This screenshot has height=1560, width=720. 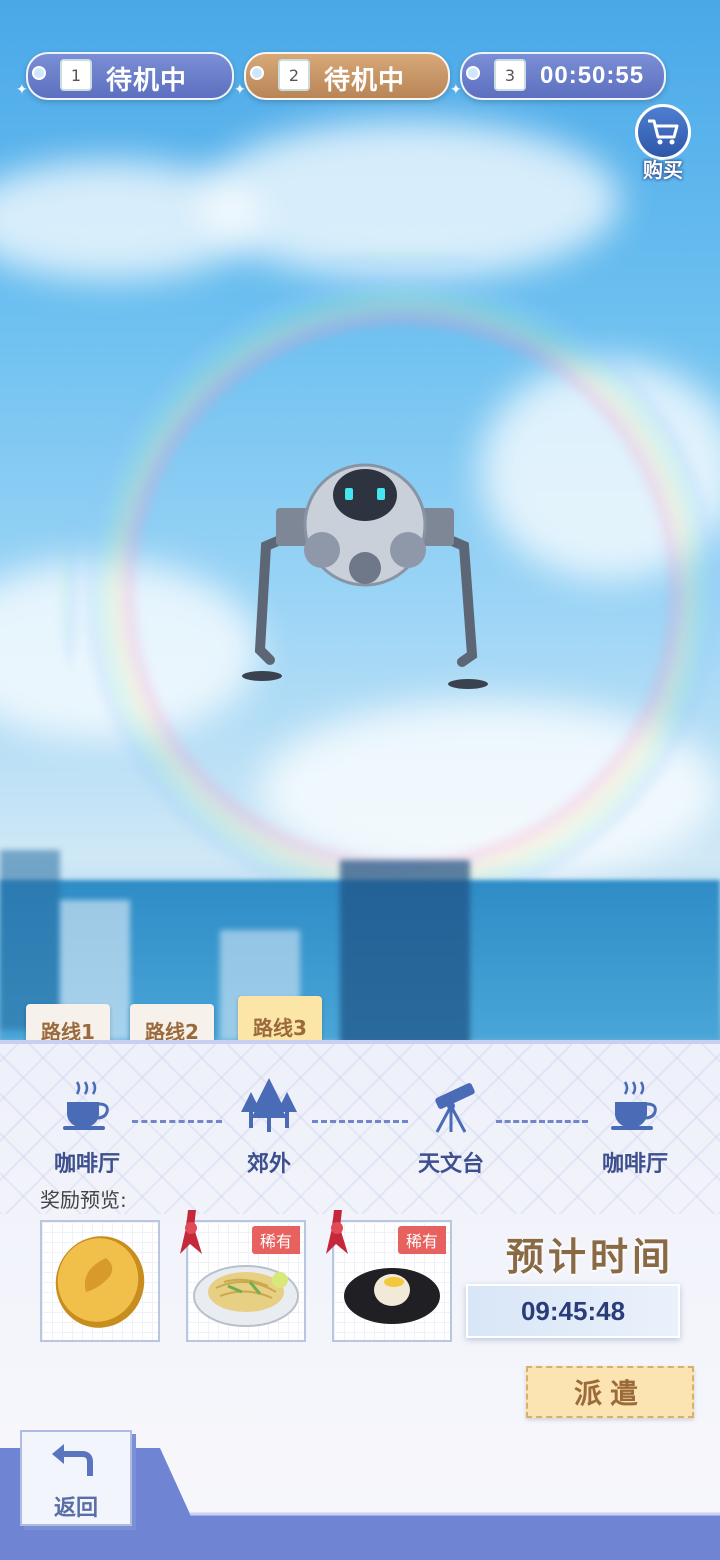 I want to click on buy-button: 购买, so click(x=663, y=145).